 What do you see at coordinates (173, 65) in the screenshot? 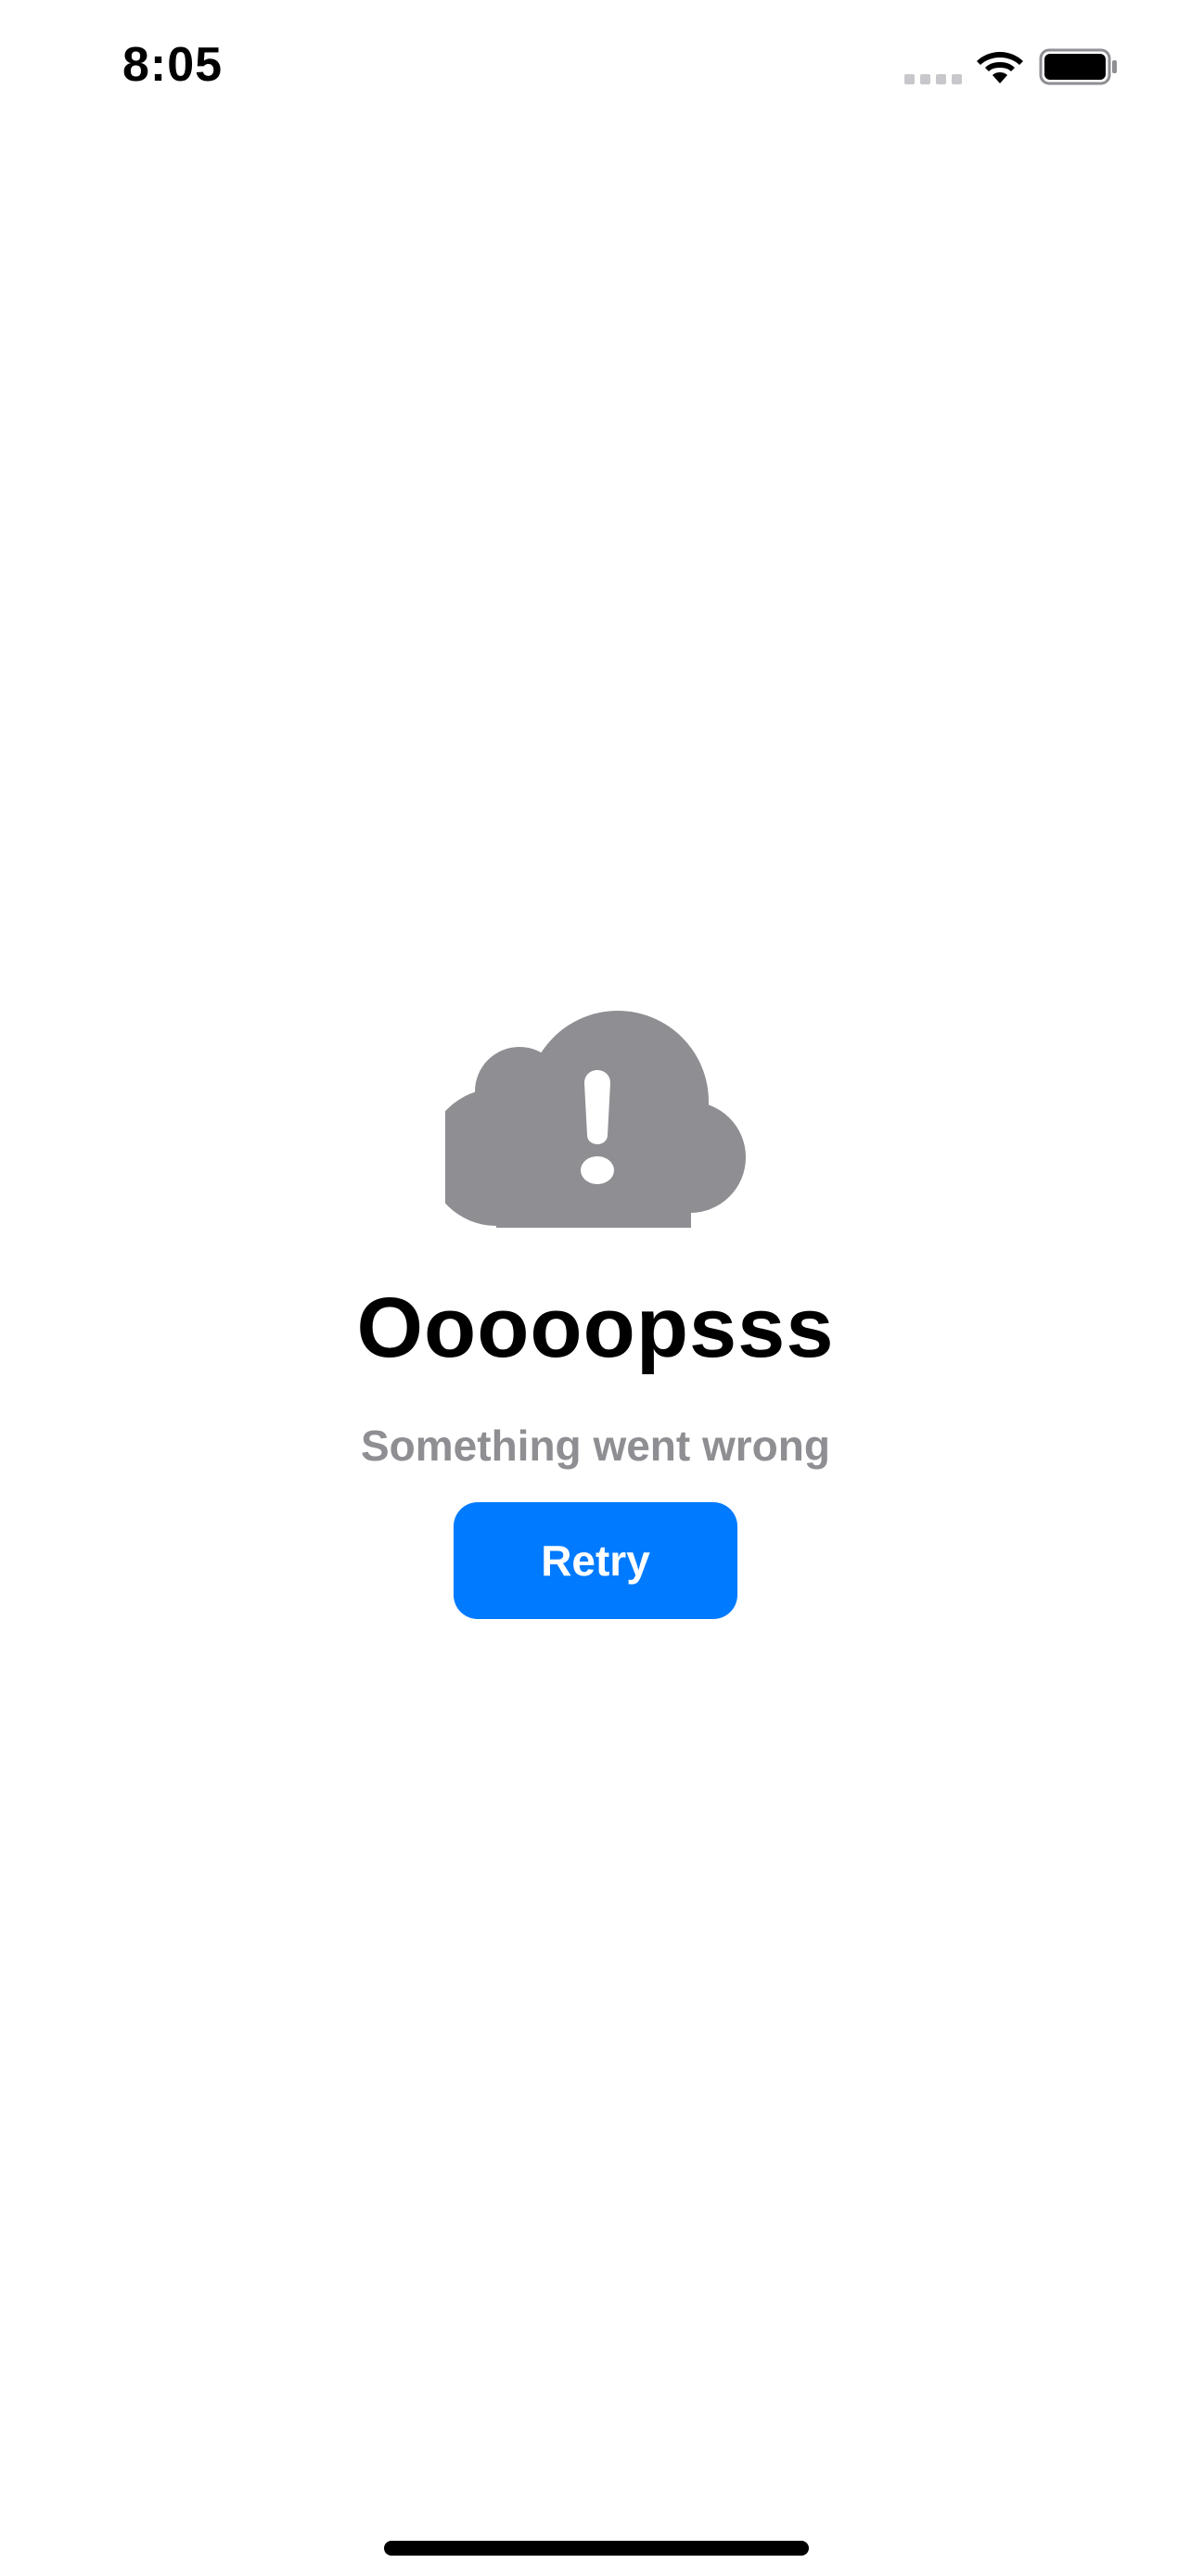
I see `status-time: 8:05` at bounding box center [173, 65].